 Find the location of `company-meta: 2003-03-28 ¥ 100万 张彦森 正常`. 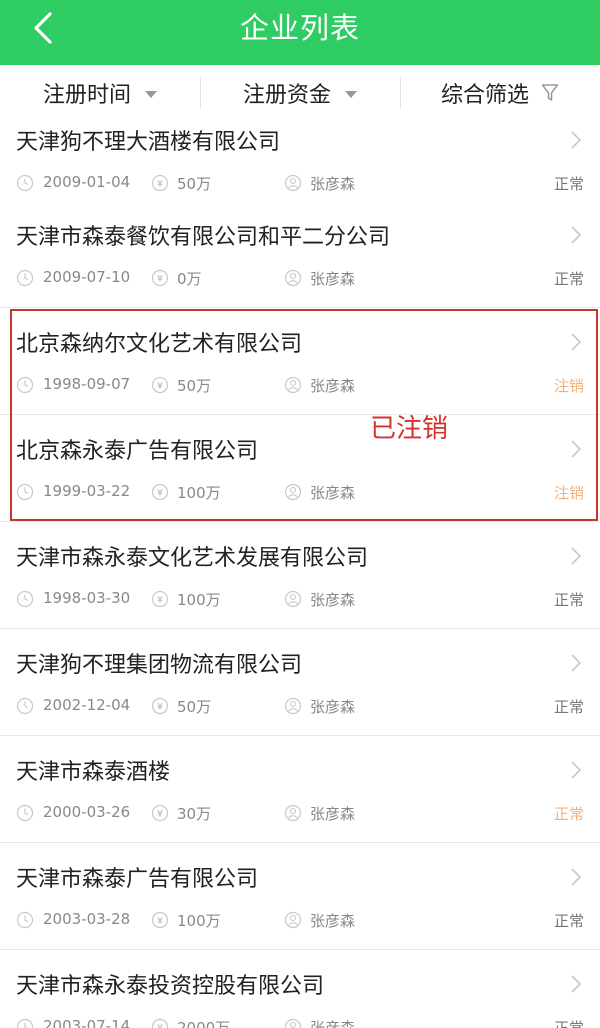

company-meta: 2003-03-28 ¥ 100万 张彦森 正常 is located at coordinates (300, 921).